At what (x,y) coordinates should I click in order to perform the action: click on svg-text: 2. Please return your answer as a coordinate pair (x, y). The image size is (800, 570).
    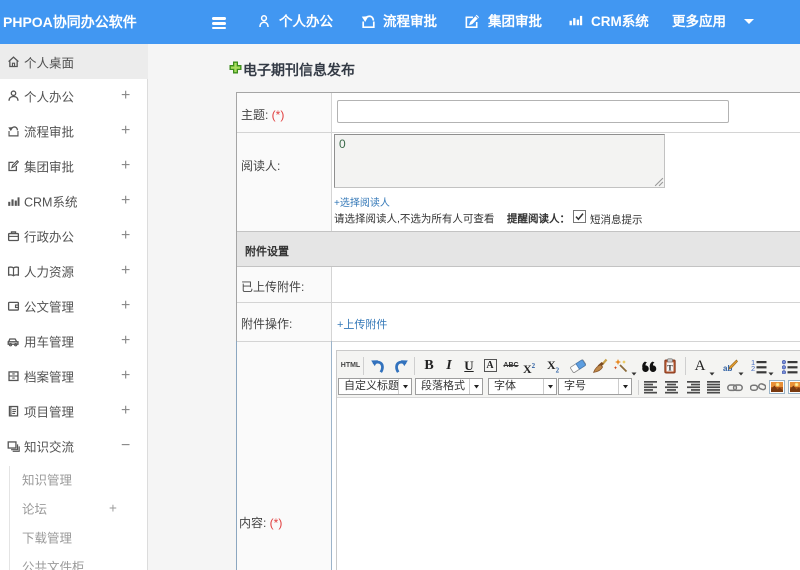
    Looking at the image, I should click on (753, 368).